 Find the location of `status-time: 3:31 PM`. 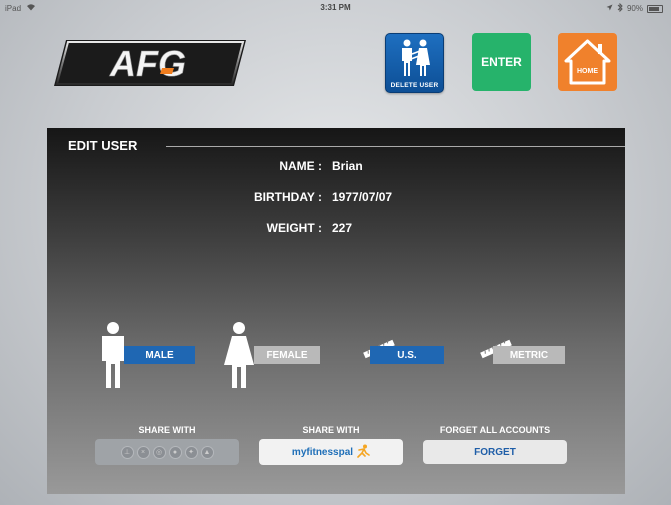

status-time: 3:31 PM is located at coordinates (335, 7).